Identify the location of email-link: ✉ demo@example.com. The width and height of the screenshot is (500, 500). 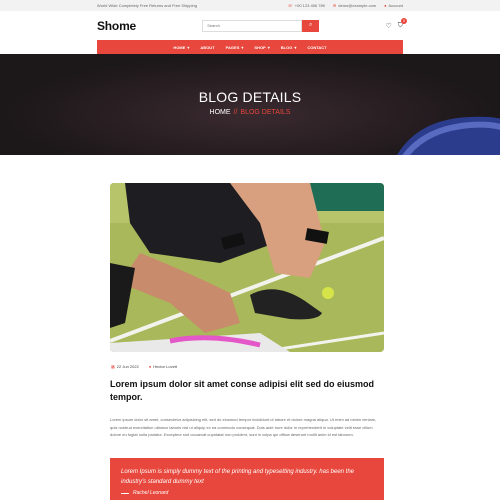
(354, 5).